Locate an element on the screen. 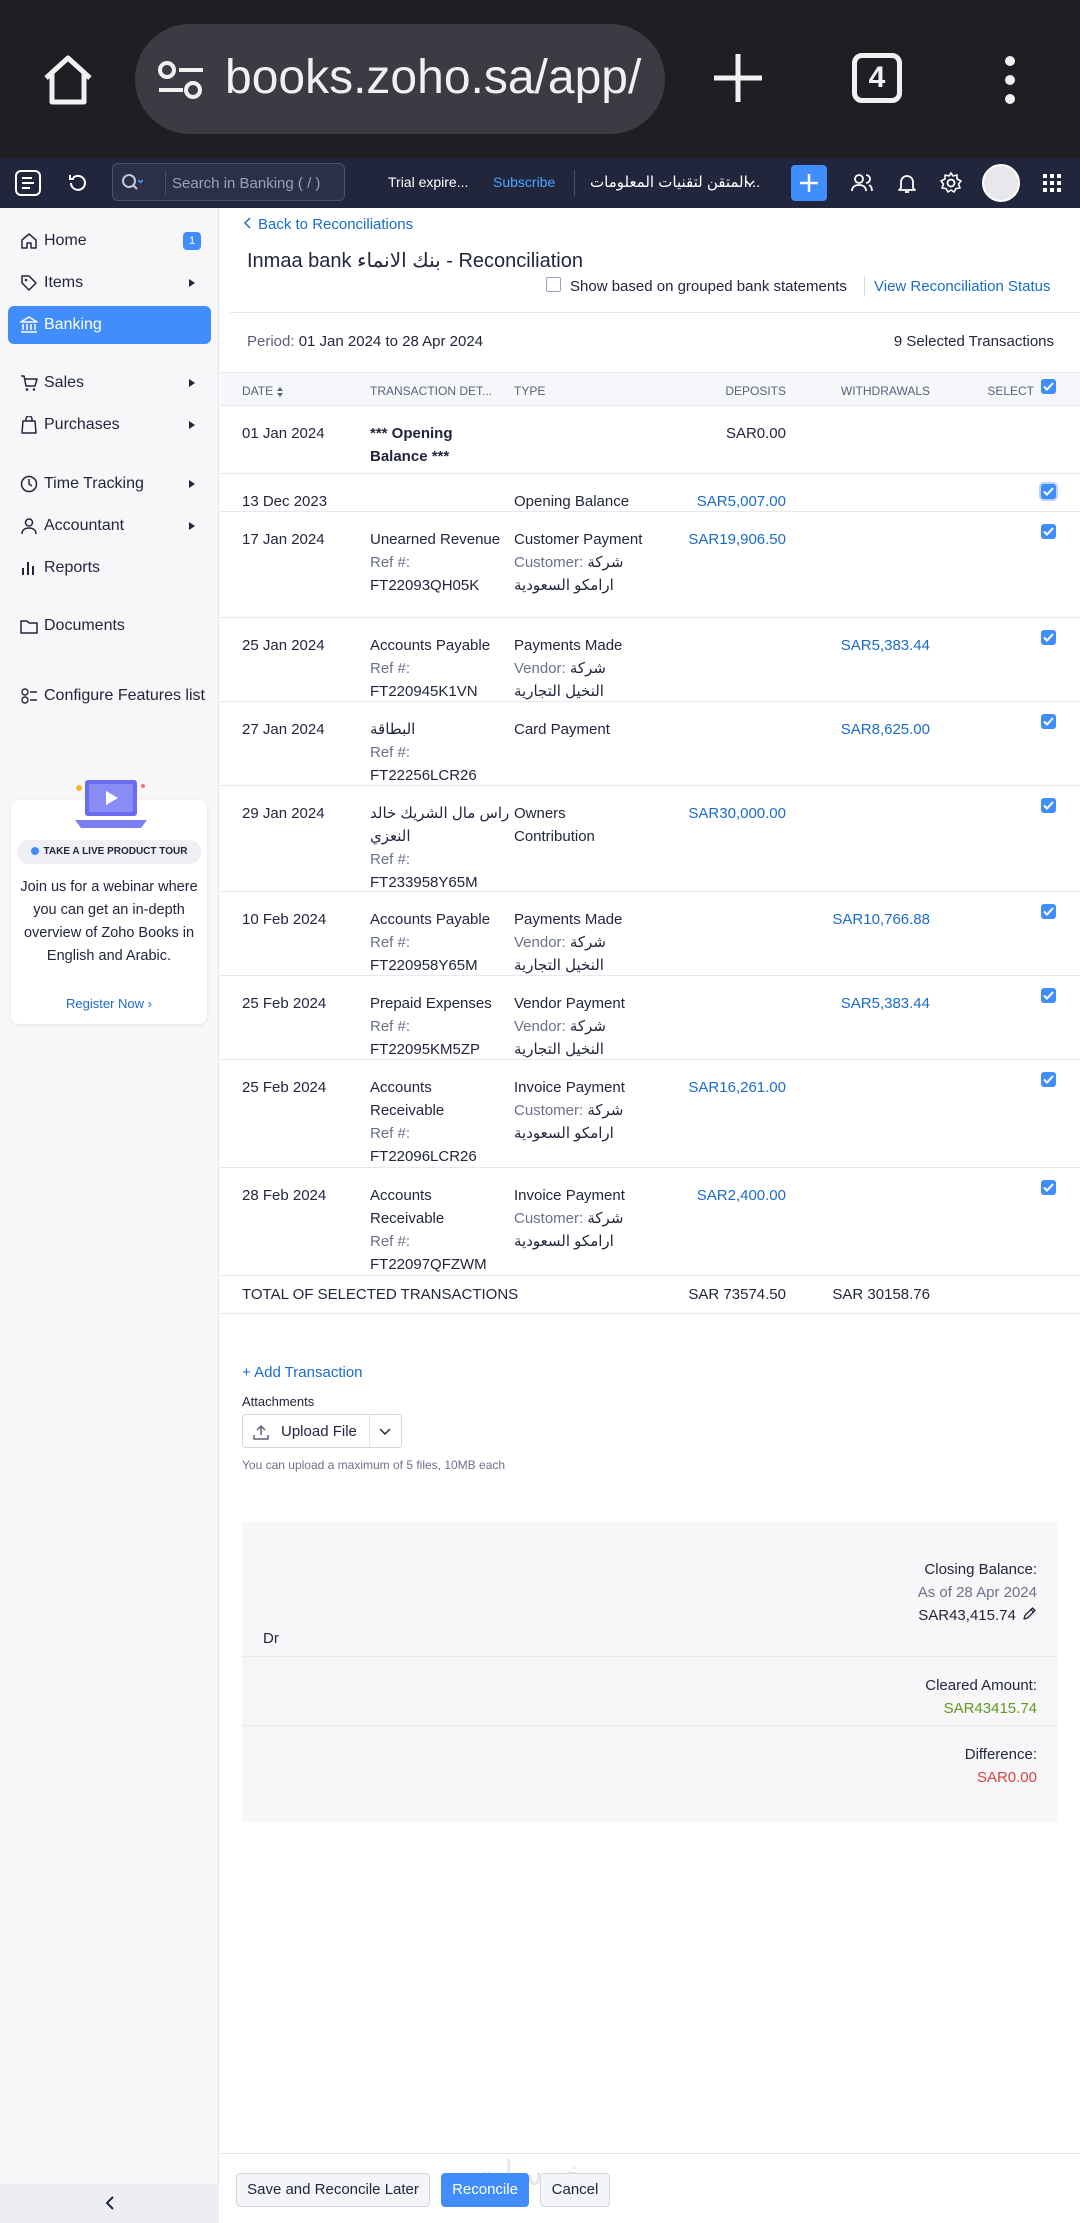  sidebar-item-label: Configure Features list is located at coordinates (124, 695).